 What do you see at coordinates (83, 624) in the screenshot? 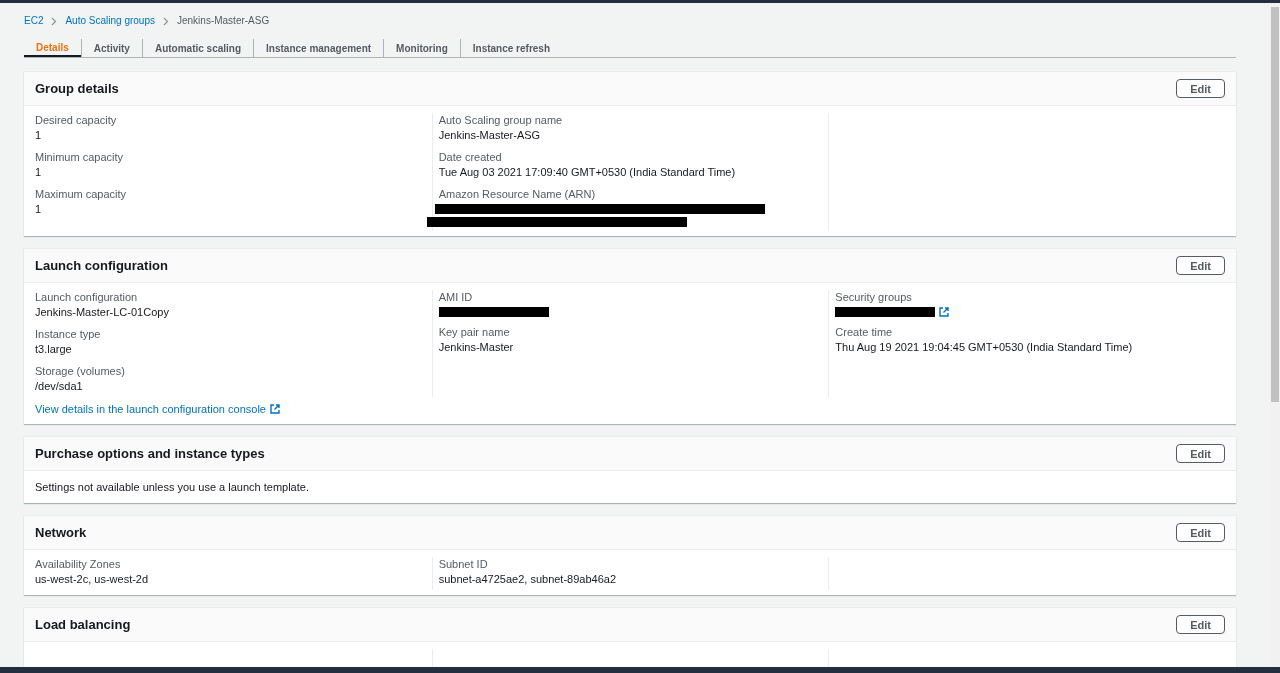
I see `section-title: Load balancing` at bounding box center [83, 624].